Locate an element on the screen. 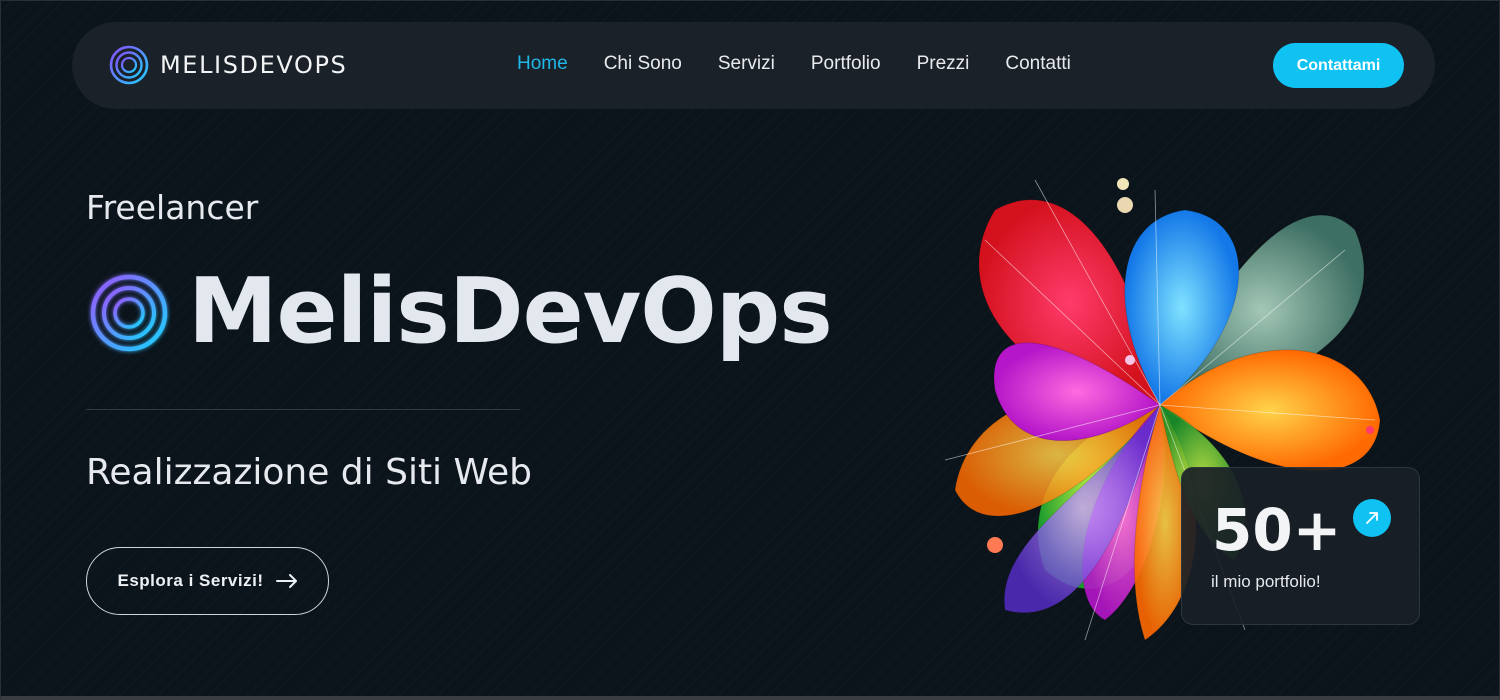 This screenshot has height=700, width=1500. explore-services-label: Esplora i Servizi! is located at coordinates (190, 580).